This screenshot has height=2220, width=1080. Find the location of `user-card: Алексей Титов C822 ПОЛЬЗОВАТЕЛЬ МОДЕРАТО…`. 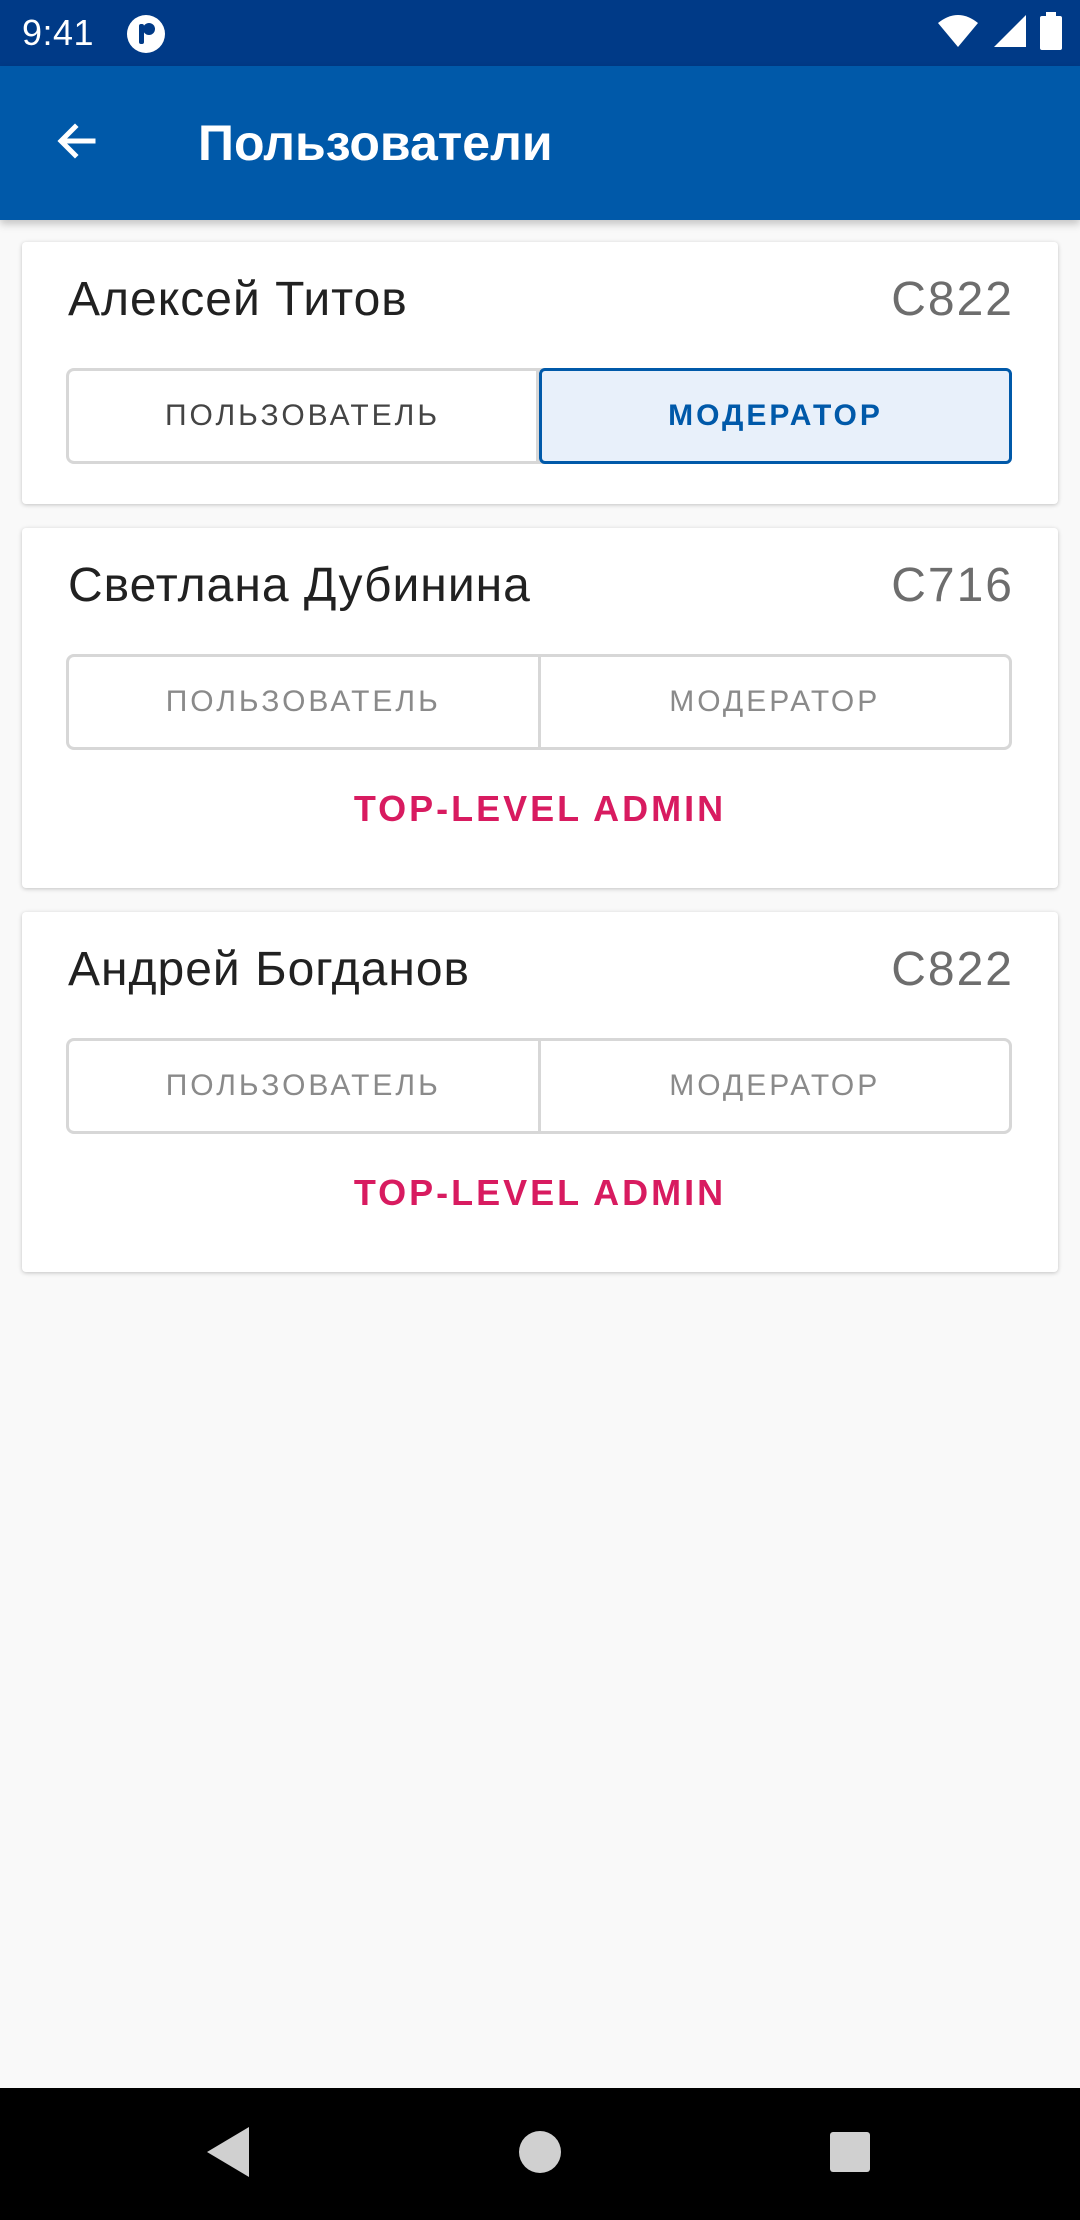

user-card: Алексей Титов C822 ПОЛЬЗОВАТЕЛЬ МОДЕРАТО… is located at coordinates (540, 373).